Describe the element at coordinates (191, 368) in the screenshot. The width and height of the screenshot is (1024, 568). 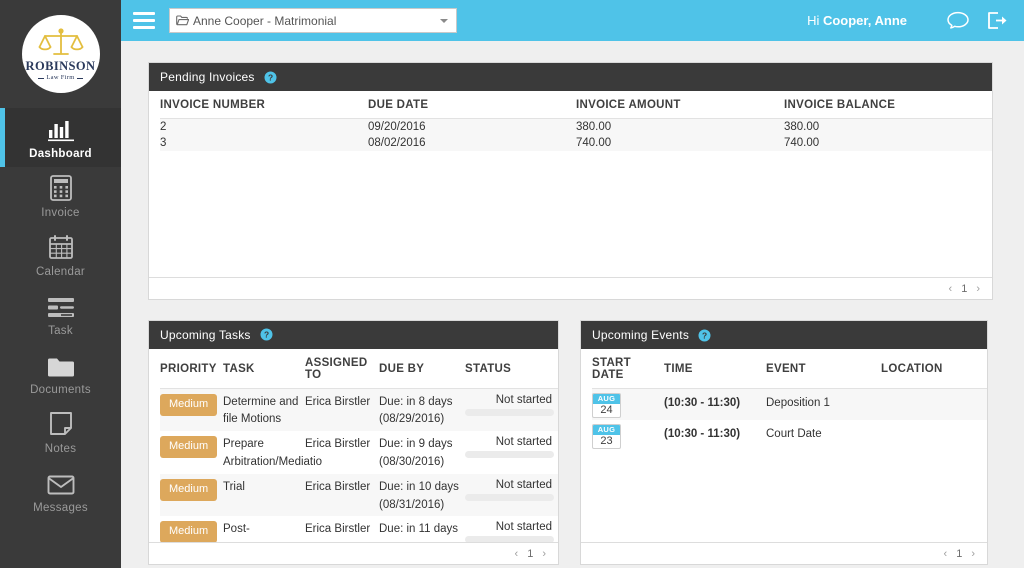
I see `column-header: PRIORITY` at that location.